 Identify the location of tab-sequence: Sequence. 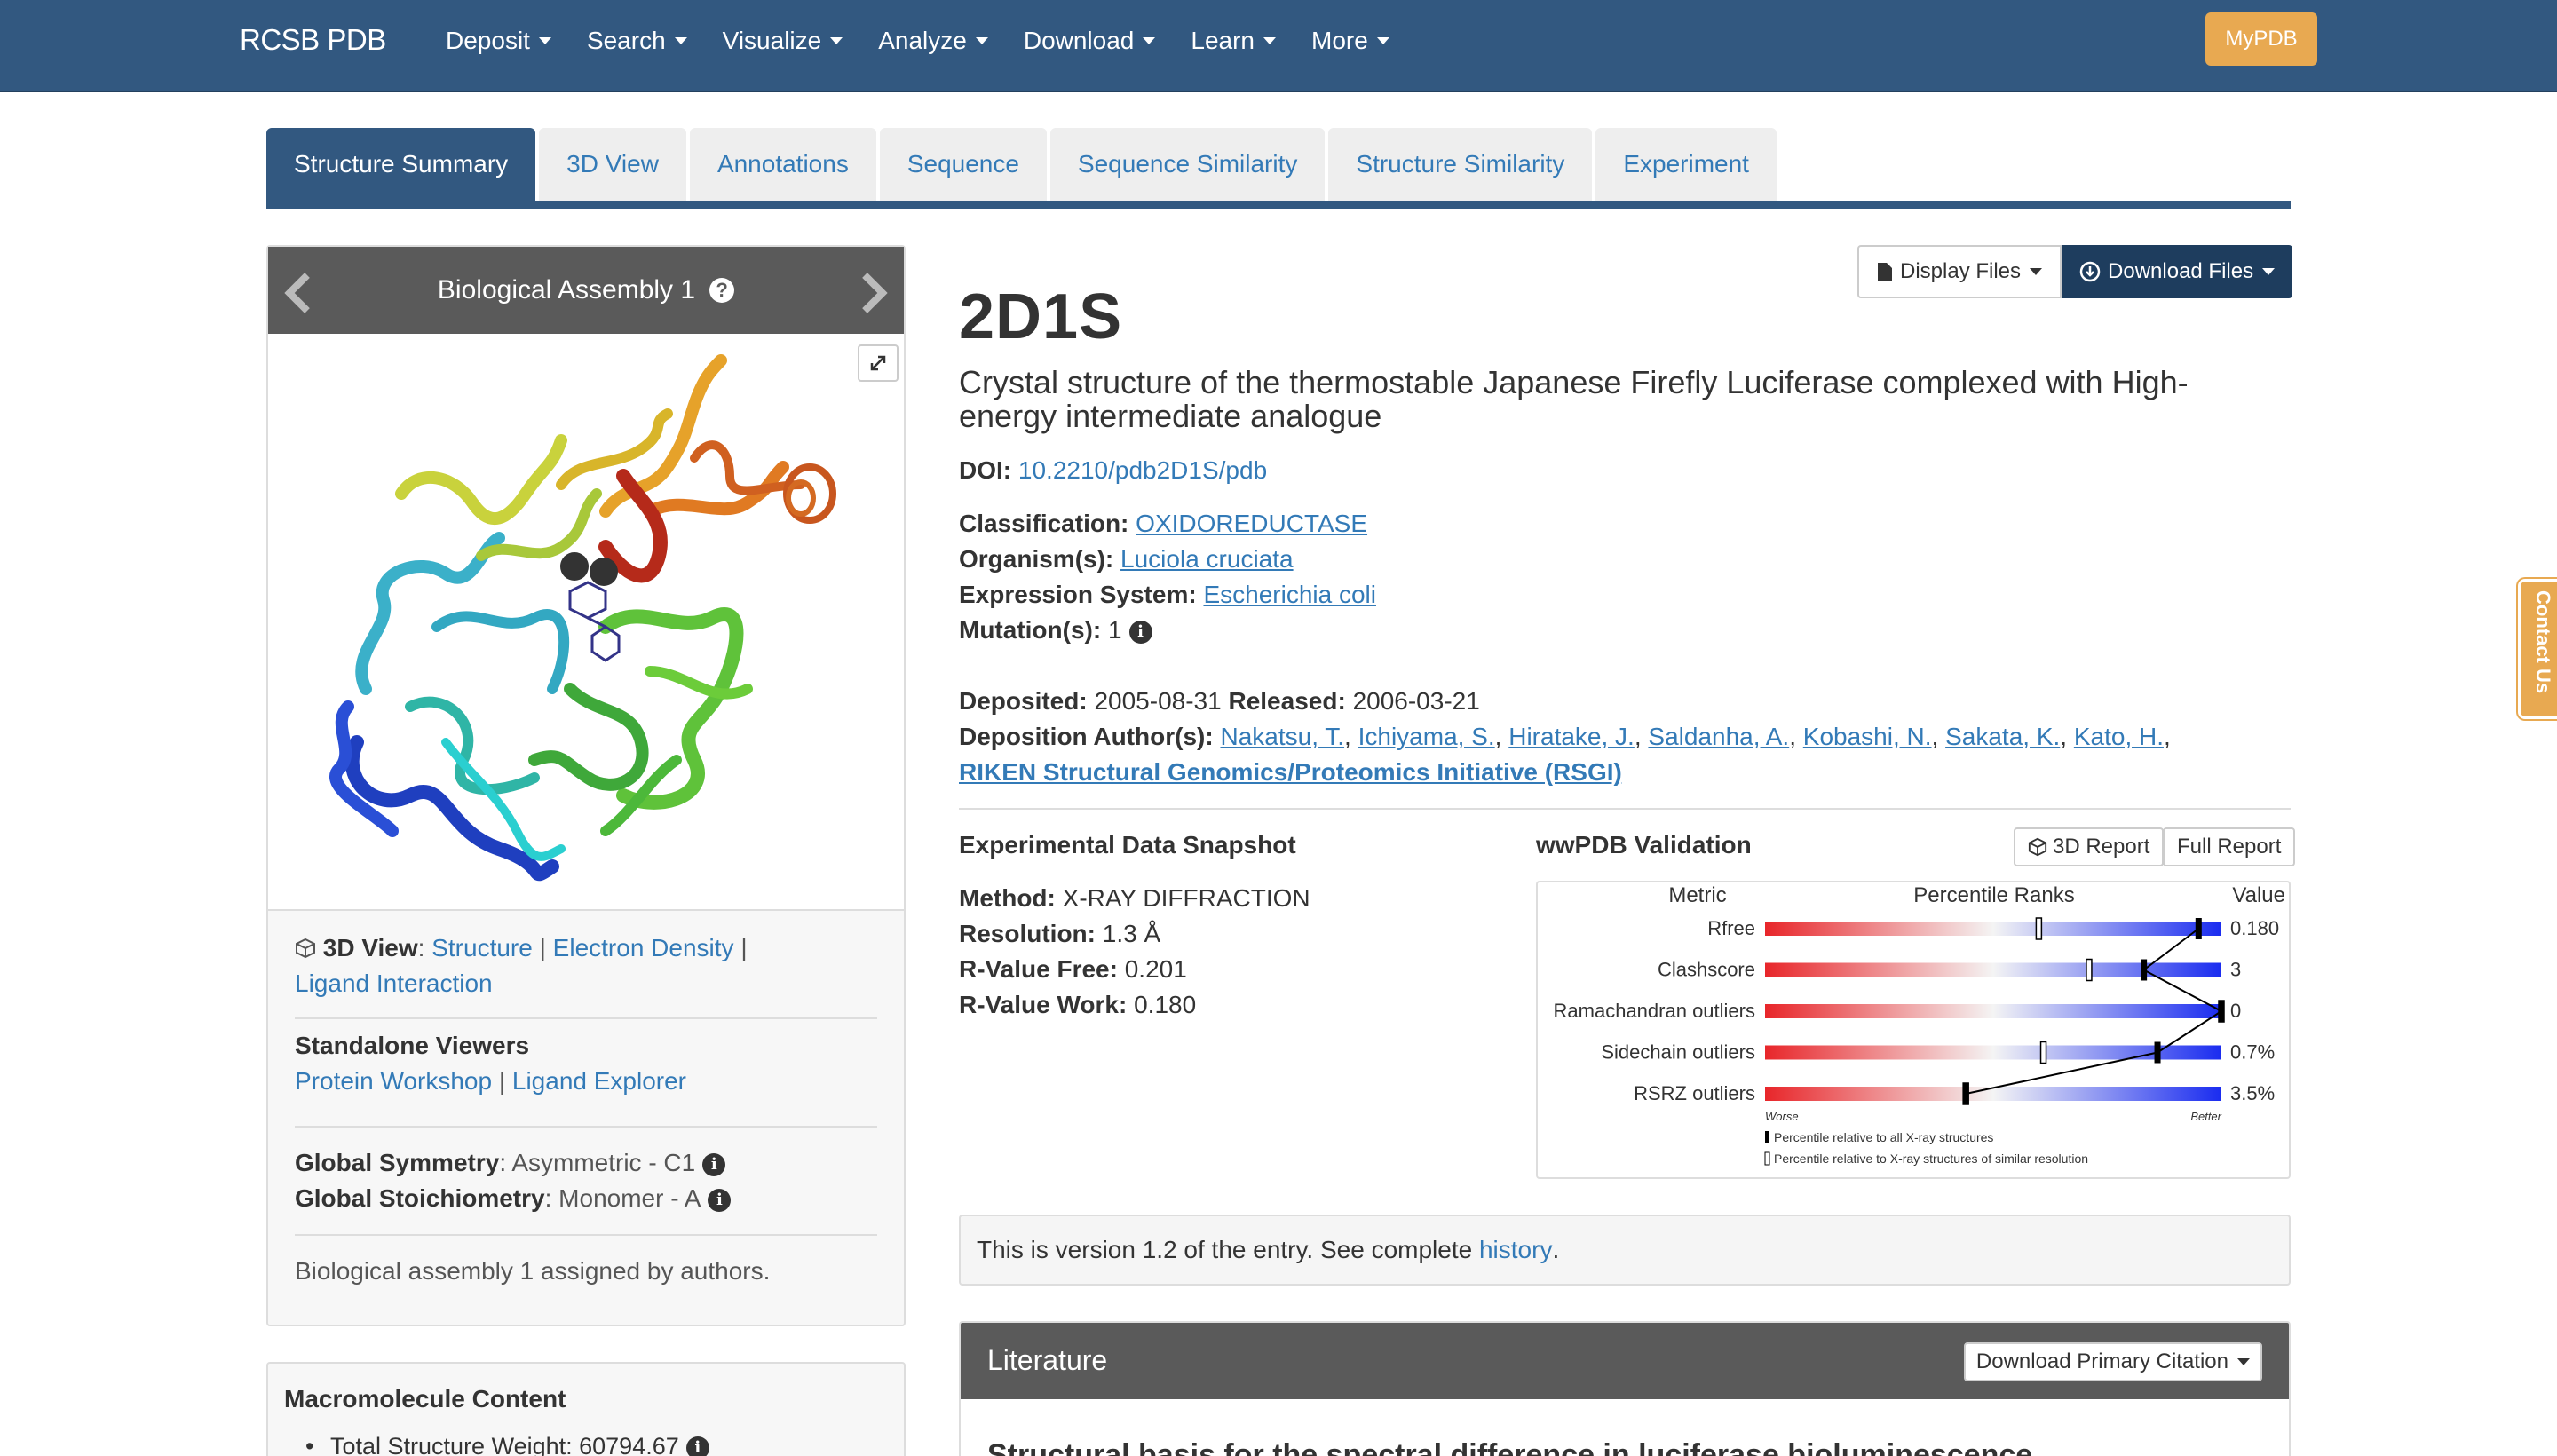
(963, 164).